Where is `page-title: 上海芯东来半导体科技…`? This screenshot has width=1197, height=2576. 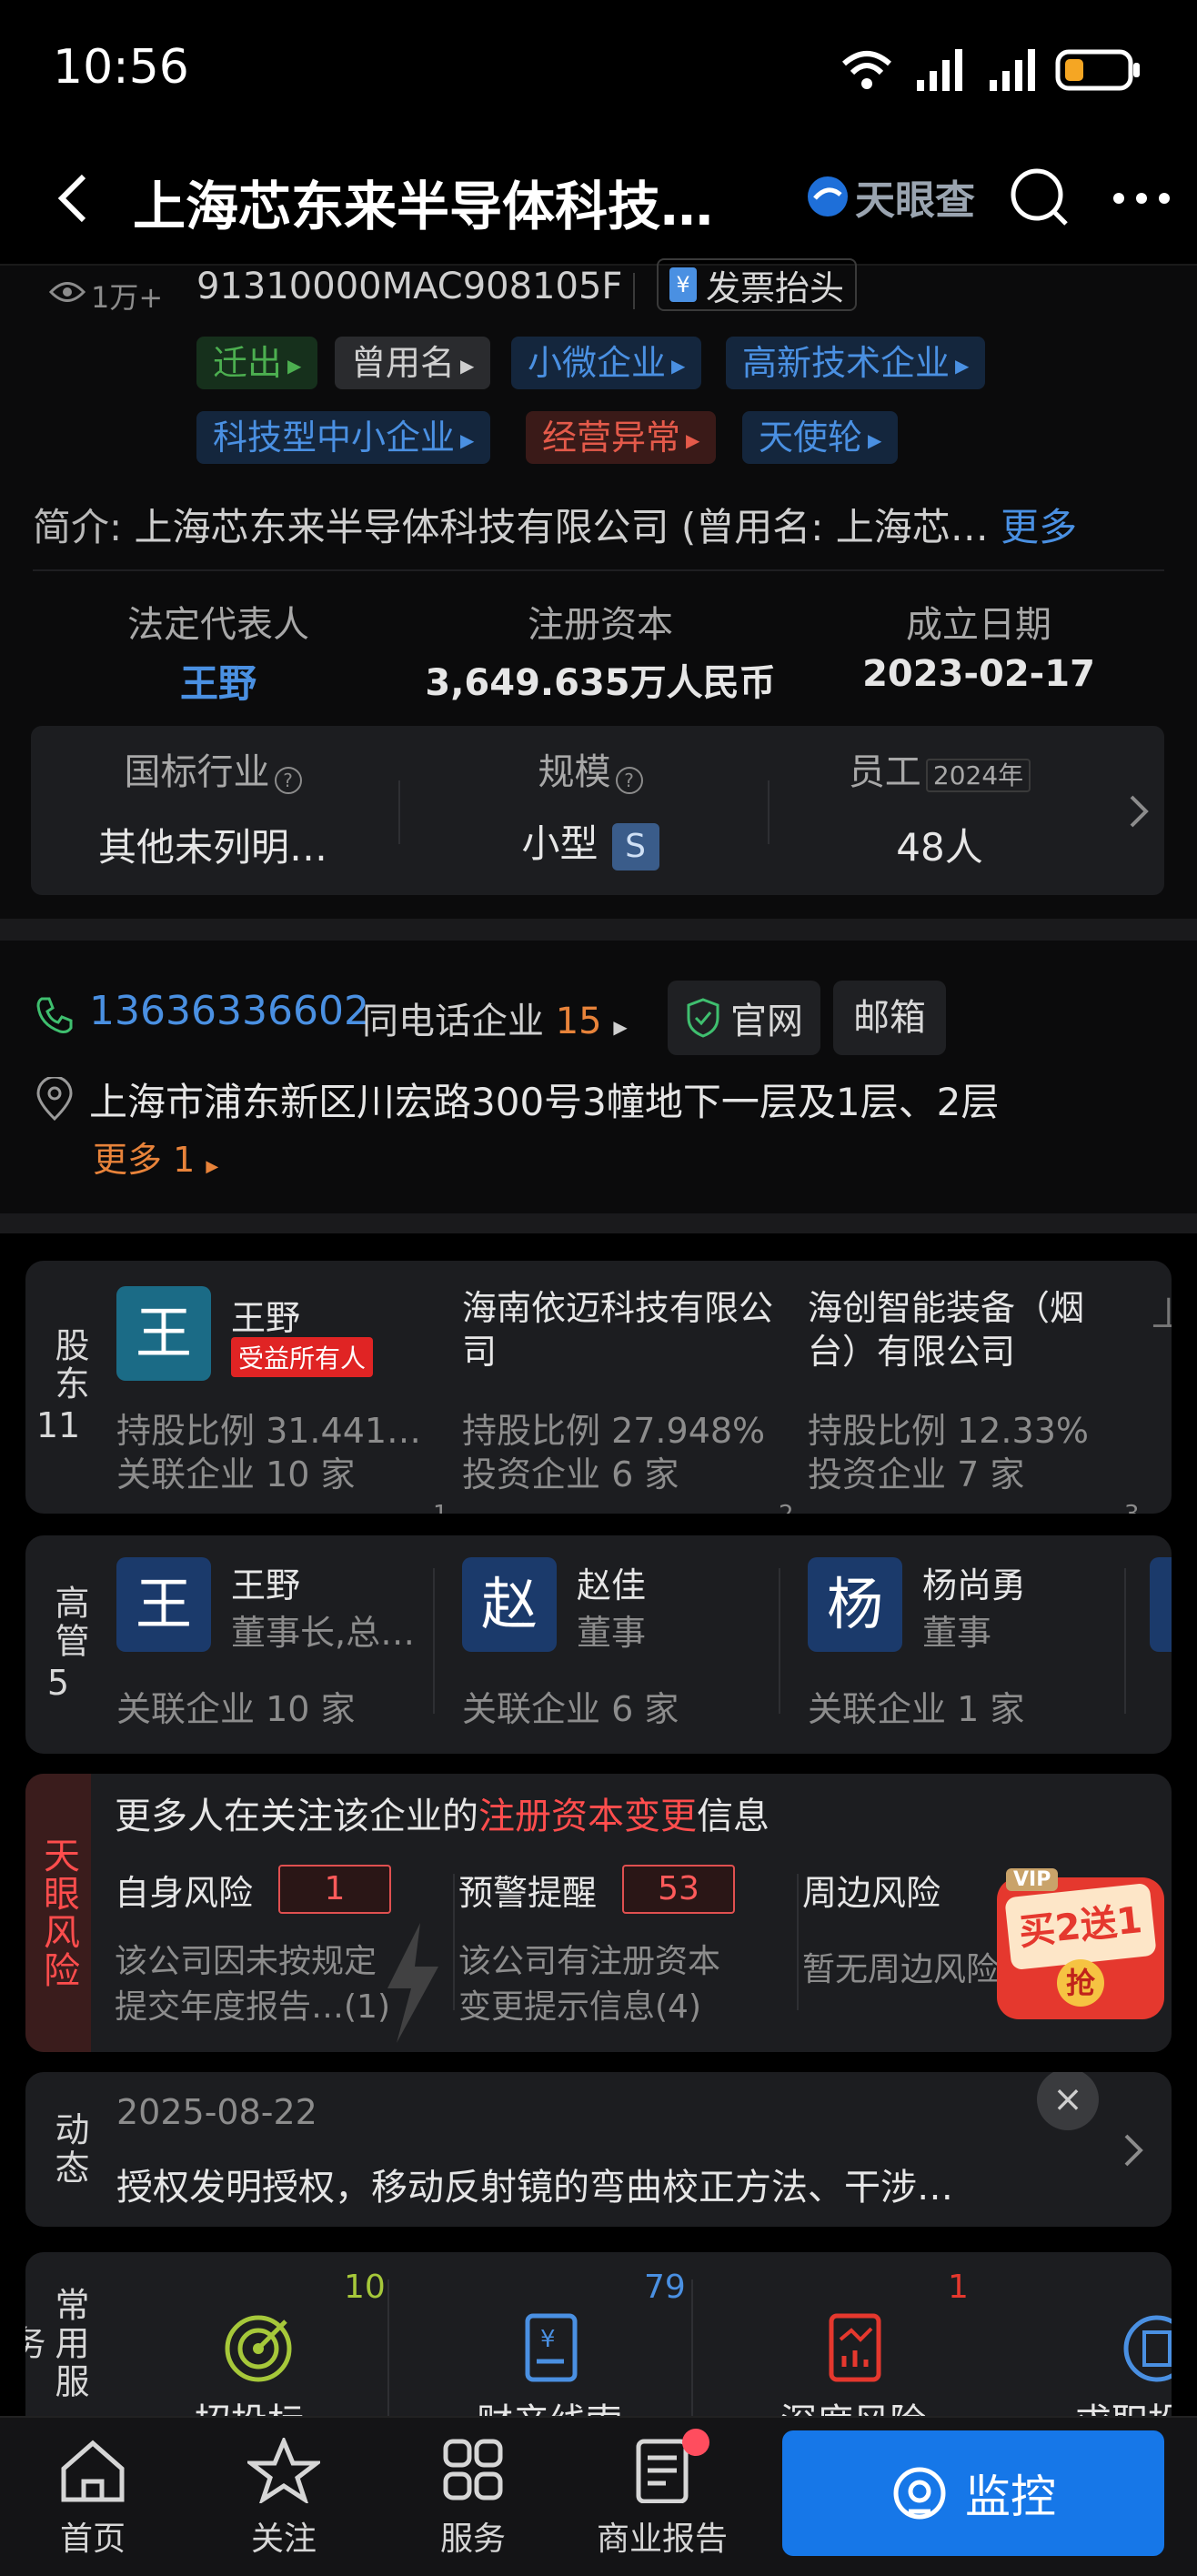
page-title: 上海芯东来半导体科技… is located at coordinates (423, 206).